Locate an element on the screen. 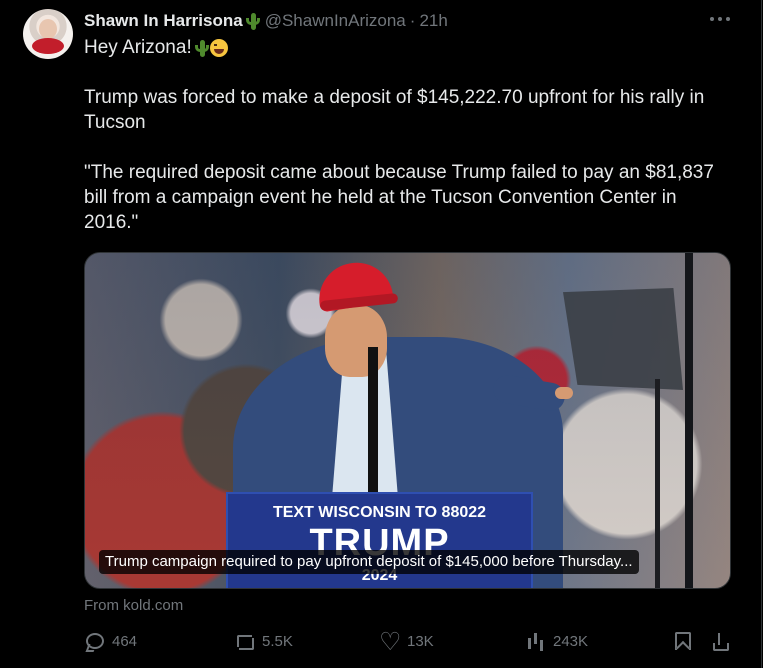 This screenshot has height=668, width=763. post-line-1: Hey Arizona! is located at coordinates (409, 47).